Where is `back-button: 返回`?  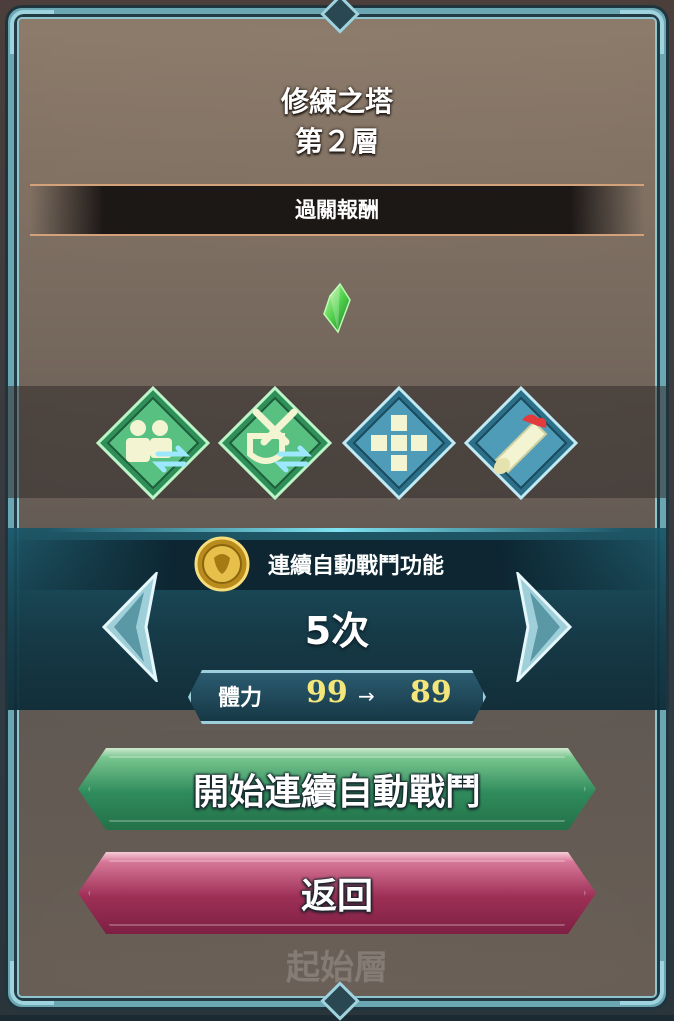 back-button: 返回 is located at coordinates (337, 893).